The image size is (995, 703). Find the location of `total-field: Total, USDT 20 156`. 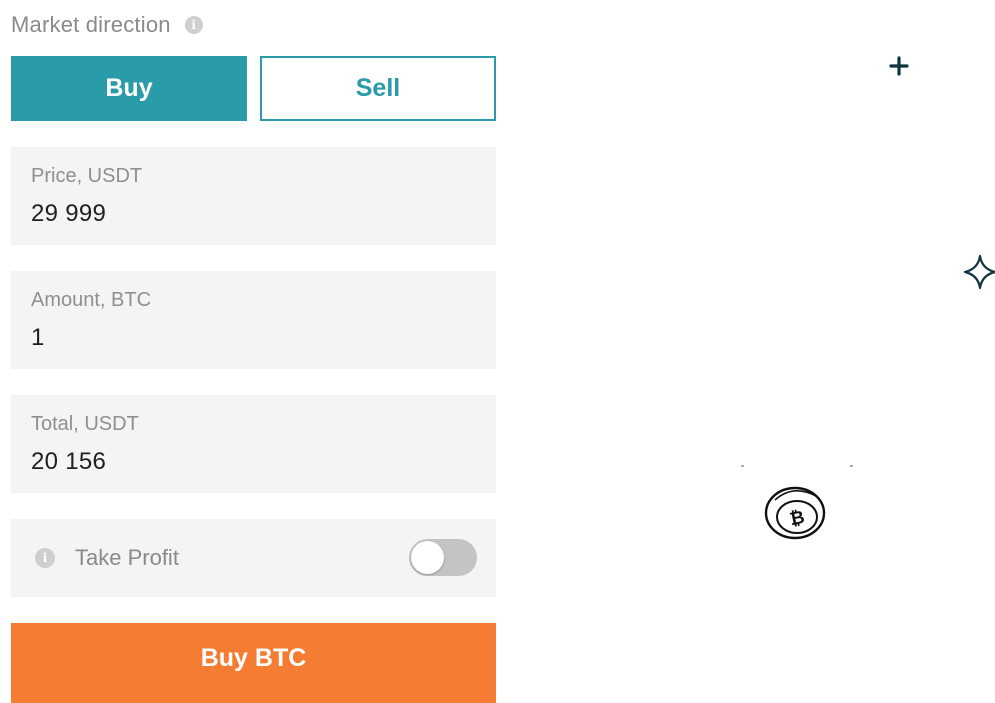

total-field: Total, USDT 20 156 is located at coordinates (253, 444).